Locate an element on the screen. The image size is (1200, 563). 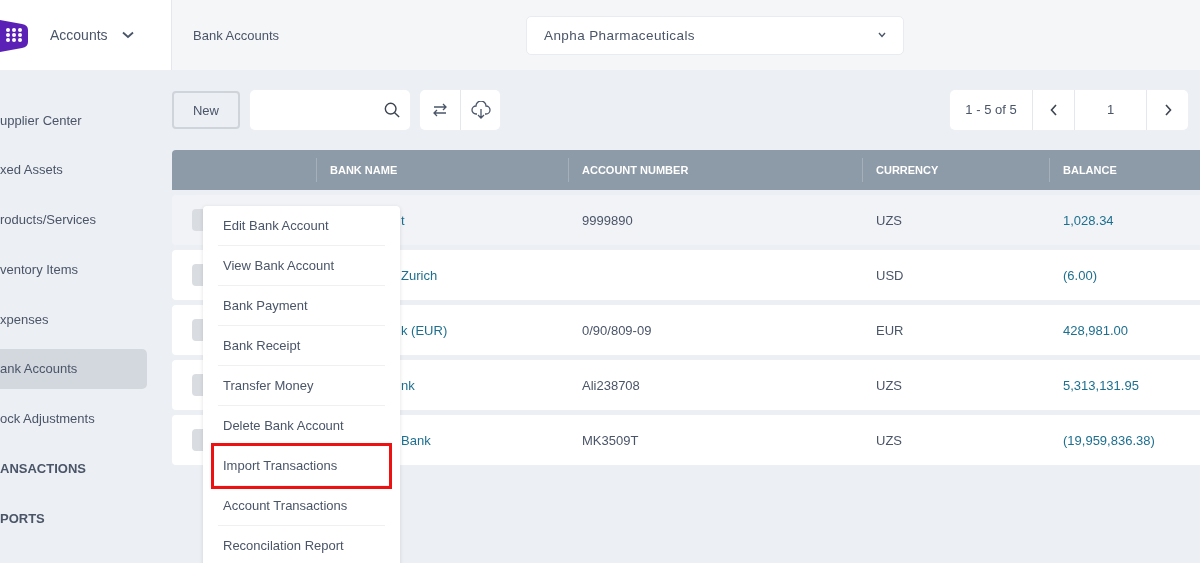
menu-item: Reconcilation Report is located at coordinates (301, 544).